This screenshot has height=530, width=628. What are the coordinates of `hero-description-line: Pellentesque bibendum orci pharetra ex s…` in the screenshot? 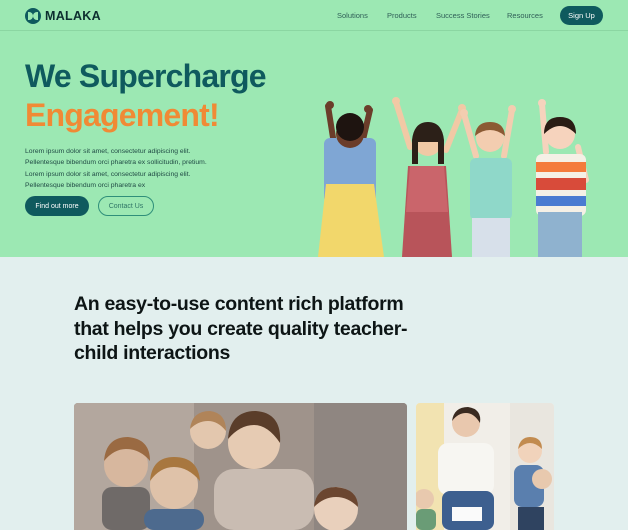 It's located at (116, 163).